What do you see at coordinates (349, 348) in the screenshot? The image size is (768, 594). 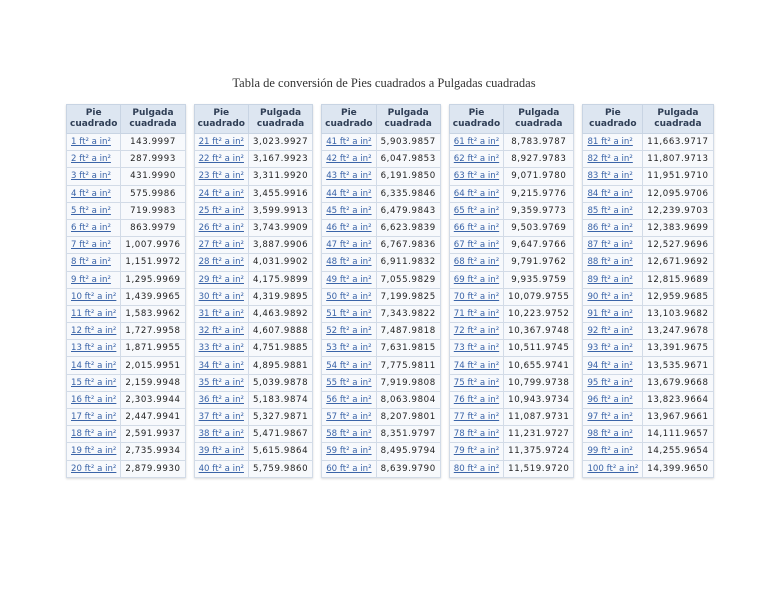 I see `conversion-link: 53 ft² a in²` at bounding box center [349, 348].